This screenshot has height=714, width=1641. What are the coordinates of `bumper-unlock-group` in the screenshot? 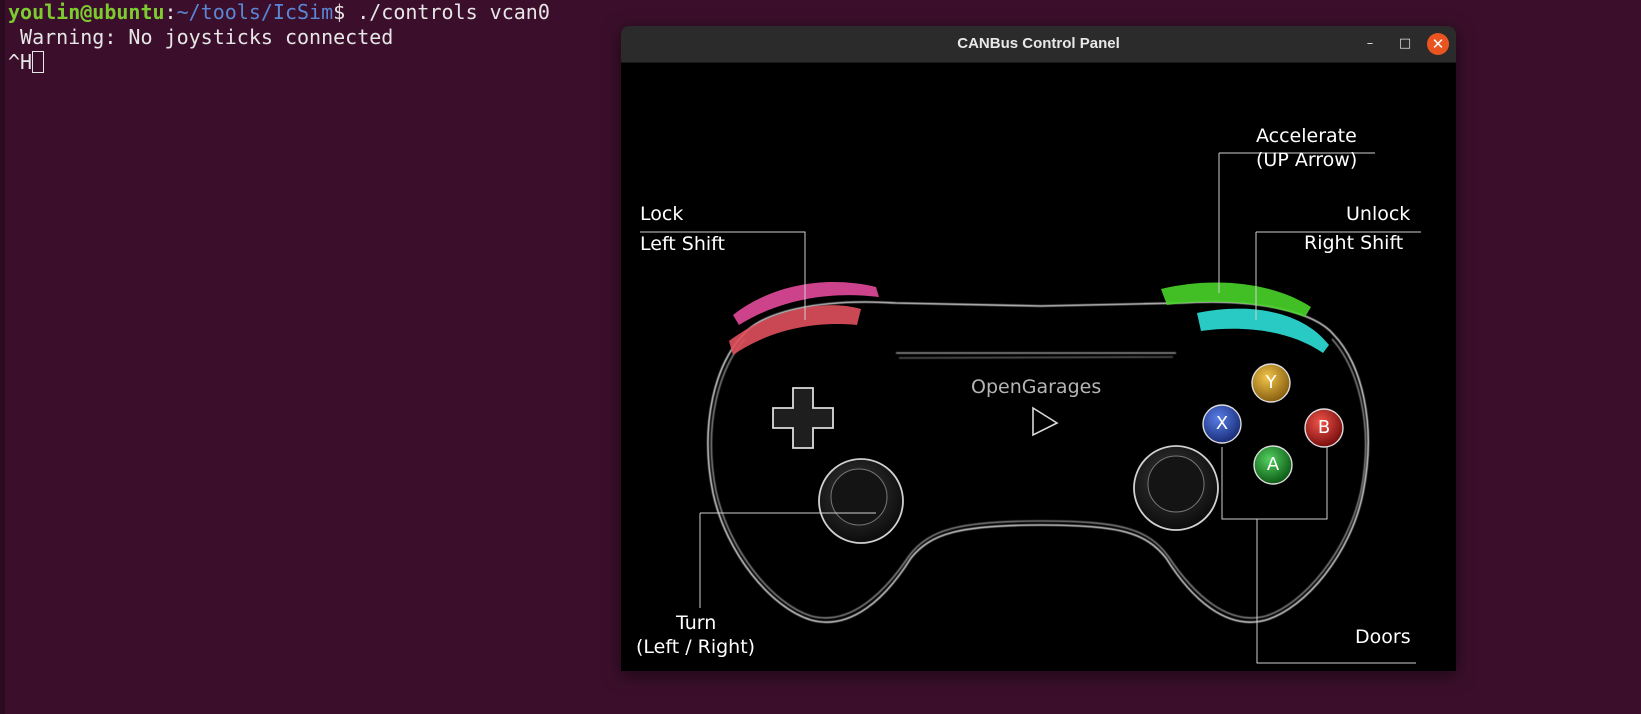 It's located at (1245, 317).